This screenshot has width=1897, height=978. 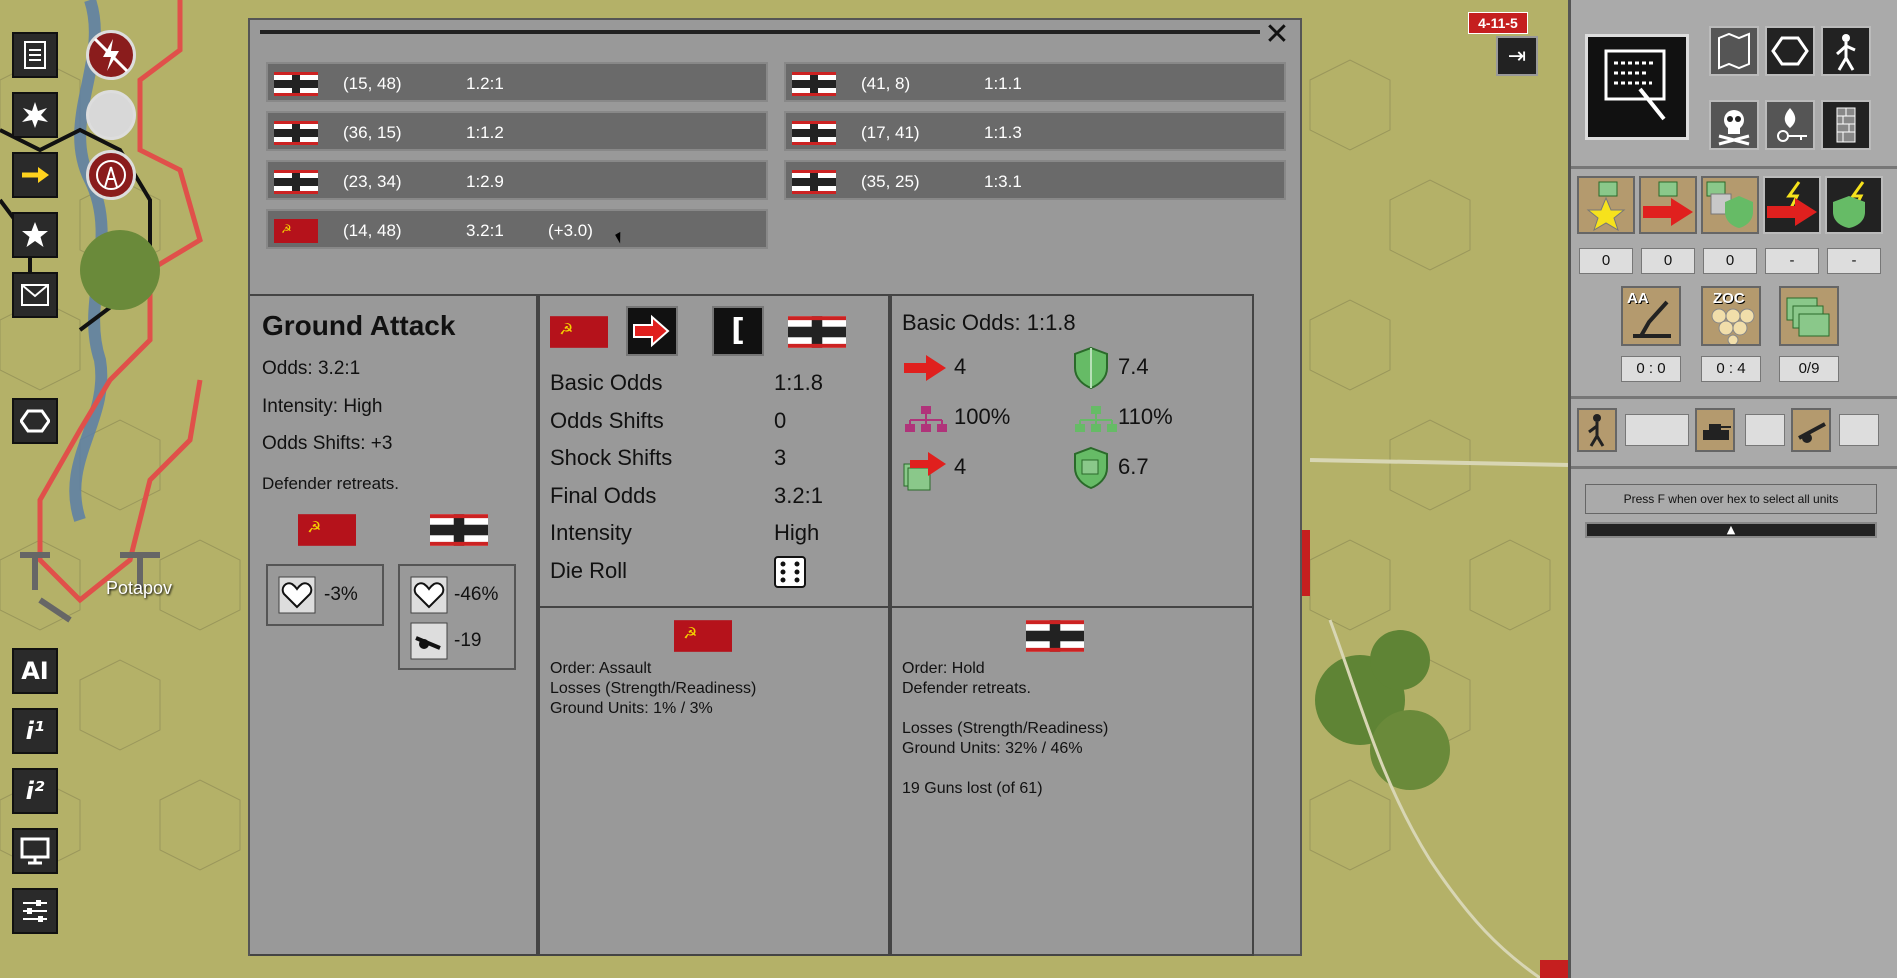 I want to click on skull-icon, so click(x=1734, y=125).